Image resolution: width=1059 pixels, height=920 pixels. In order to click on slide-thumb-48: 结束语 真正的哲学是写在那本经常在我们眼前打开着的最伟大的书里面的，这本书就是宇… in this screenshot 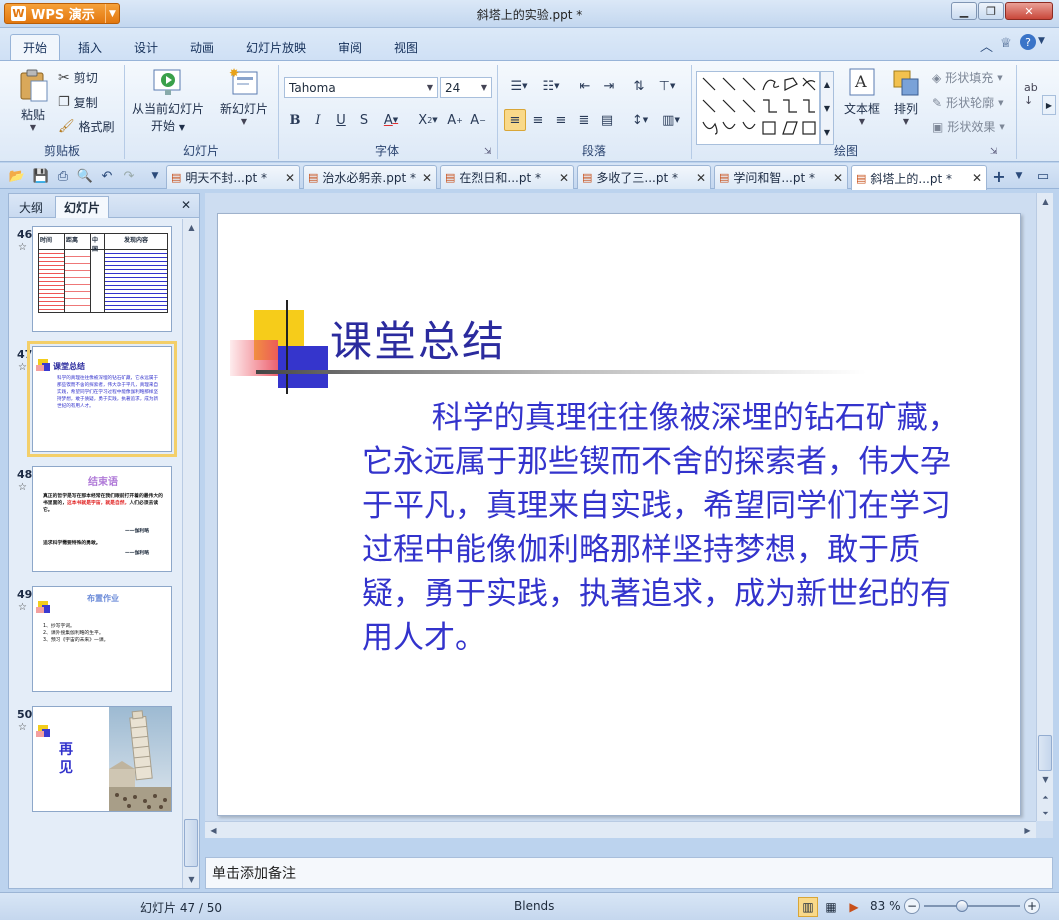, I will do `click(102, 519)`.